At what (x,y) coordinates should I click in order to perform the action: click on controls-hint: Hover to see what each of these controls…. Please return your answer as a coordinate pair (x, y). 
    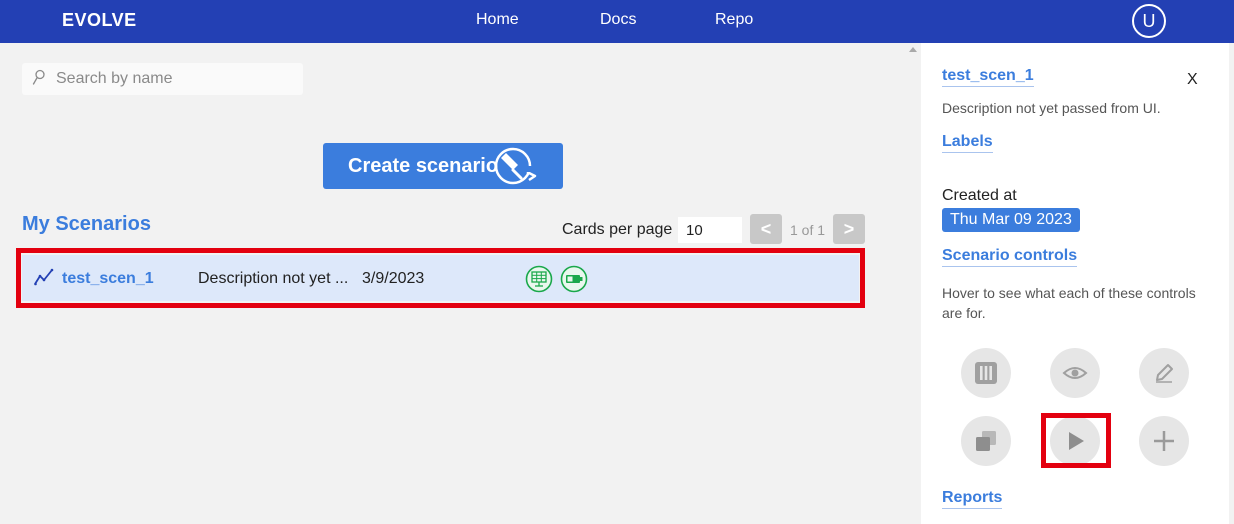
    Looking at the image, I should click on (1069, 303).